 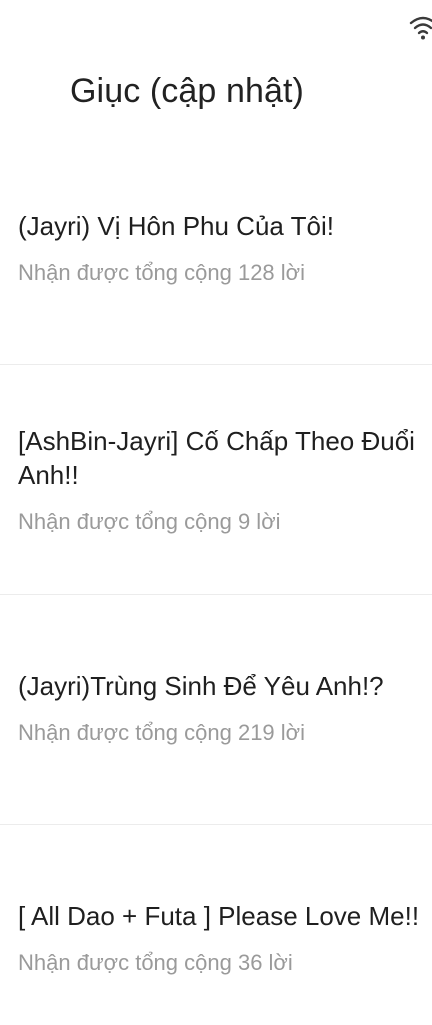 What do you see at coordinates (201, 686) in the screenshot?
I see `item-title: (Jayri)Trùng Sinh Để Yêu Anh!?` at bounding box center [201, 686].